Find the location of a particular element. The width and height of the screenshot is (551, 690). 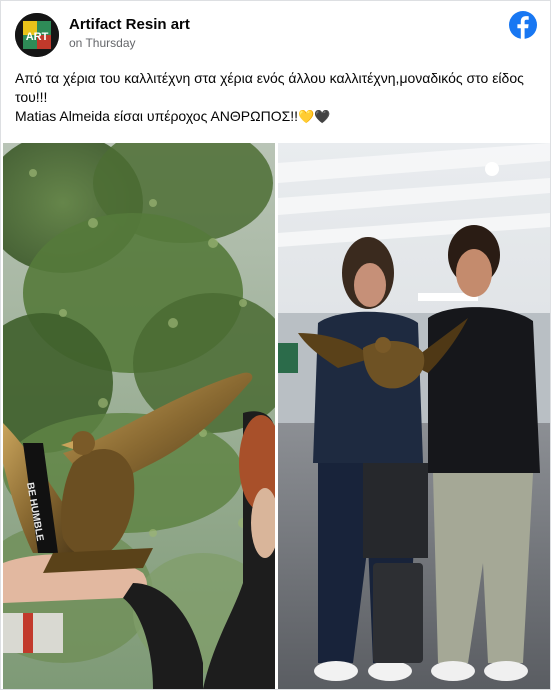

facebook-logo-icon is located at coordinates (523, 25).